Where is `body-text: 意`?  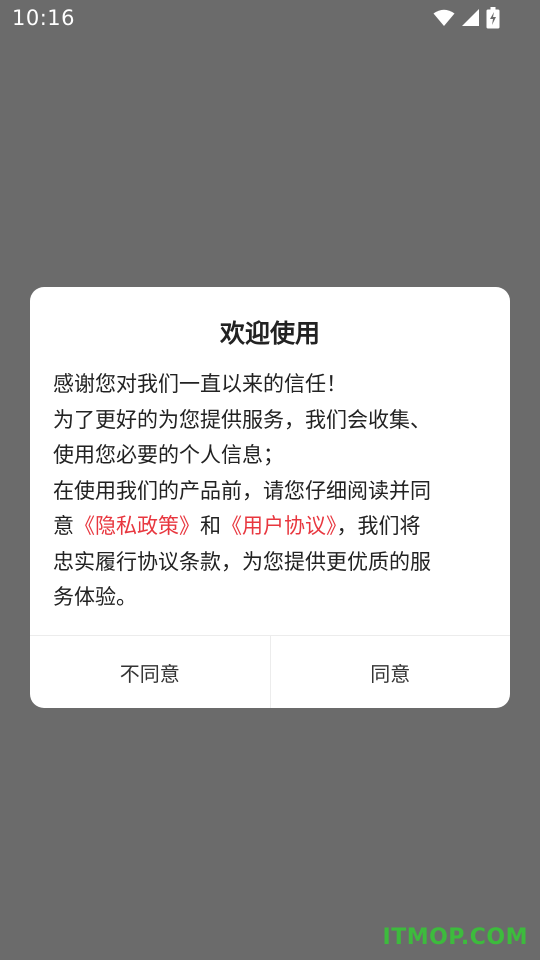
body-text: 意 is located at coordinates (63, 526).